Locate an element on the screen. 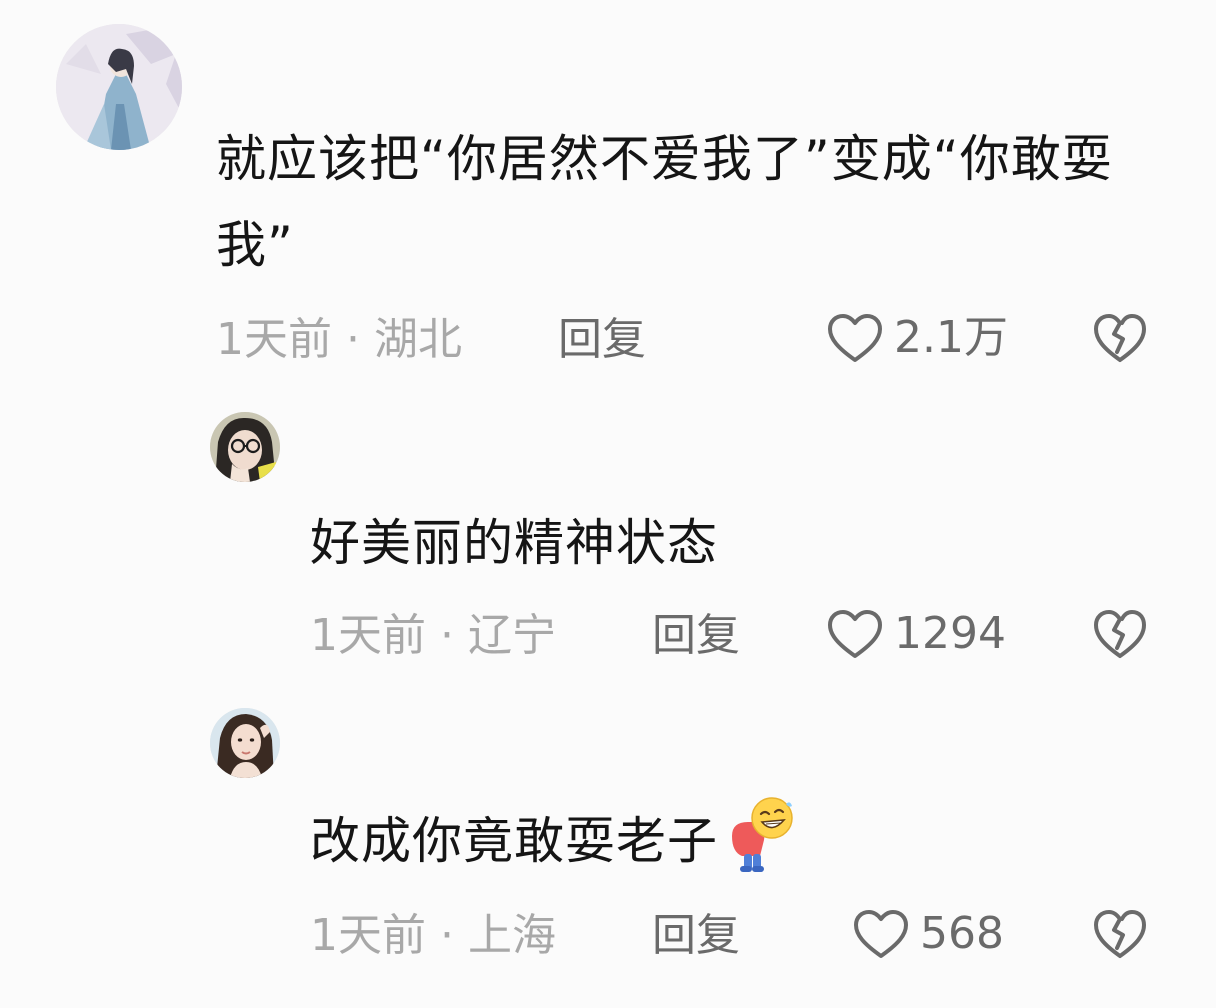 Image resolution: width=1216 pixels, height=1008 pixels. comment-meta: 1天前 · 上海 is located at coordinates (433, 936).